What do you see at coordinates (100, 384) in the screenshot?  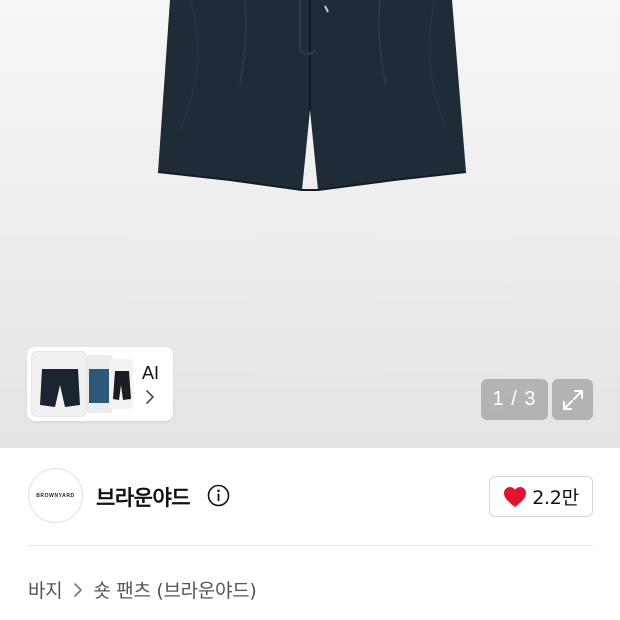 I see `ai-similar-products-card: AI` at bounding box center [100, 384].